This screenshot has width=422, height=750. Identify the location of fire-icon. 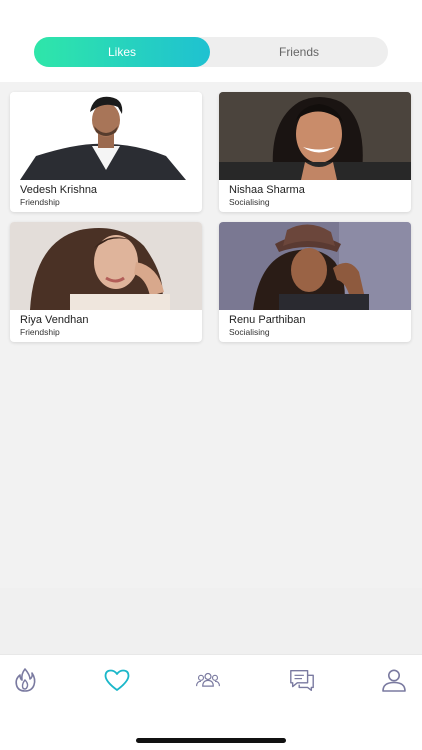
(25, 680).